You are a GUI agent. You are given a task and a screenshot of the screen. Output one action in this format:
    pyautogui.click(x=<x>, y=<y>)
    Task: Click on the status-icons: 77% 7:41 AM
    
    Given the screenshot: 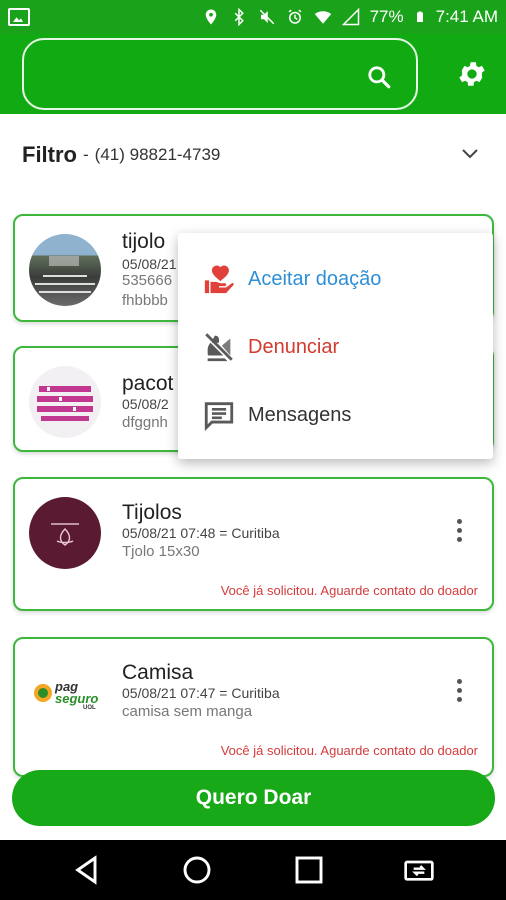 What is the action you would take?
    pyautogui.click(x=350, y=17)
    